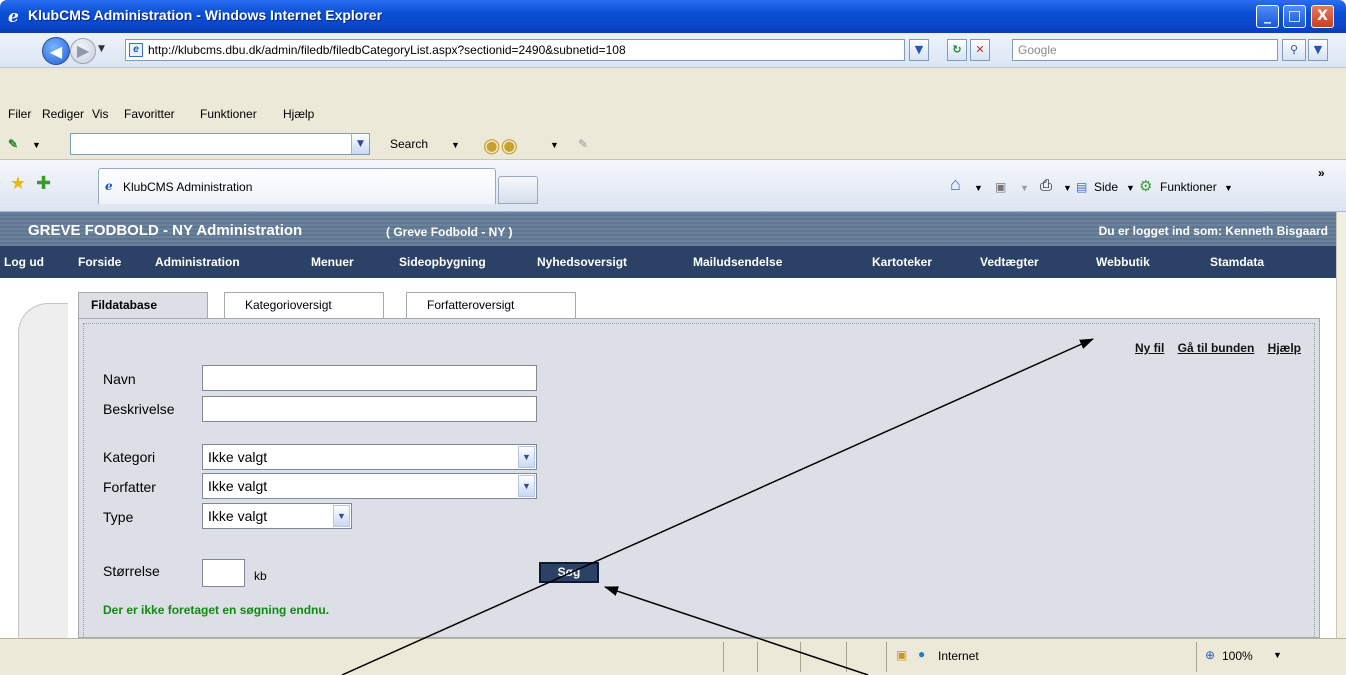 The height and width of the screenshot is (675, 1346). Describe the element at coordinates (43, 183) in the screenshot. I see `add-favorites-icon: ✚` at that location.